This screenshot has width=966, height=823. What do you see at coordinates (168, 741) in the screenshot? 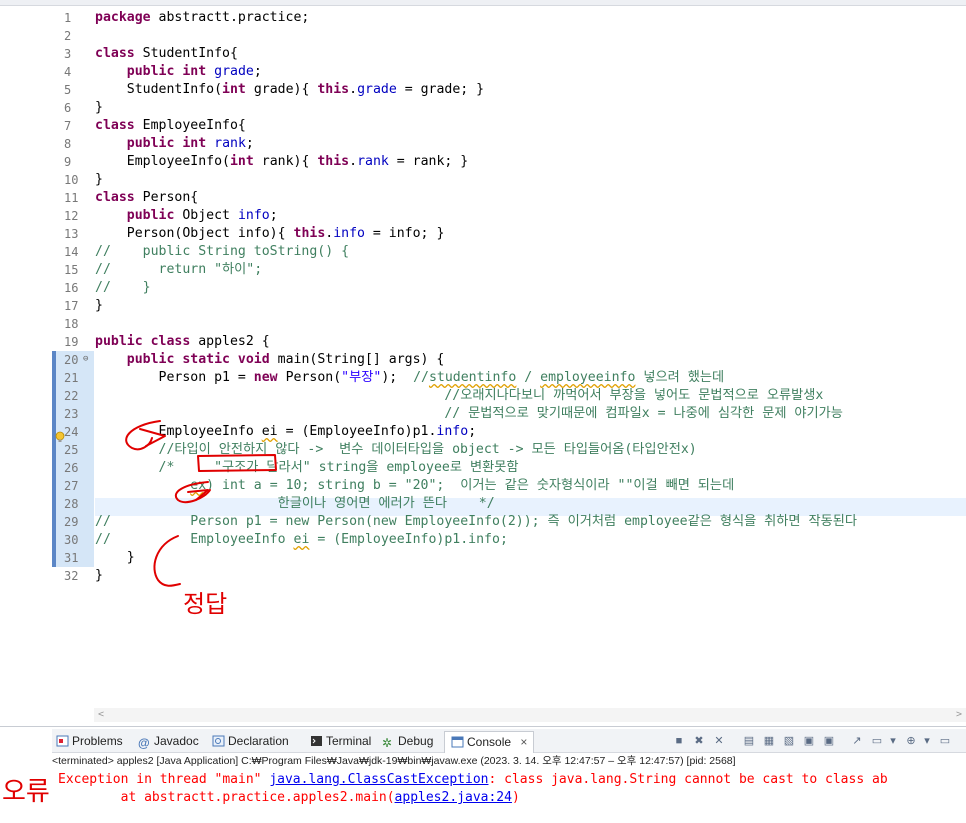
I see `tab-javadoc: @ Javadoc` at bounding box center [168, 741].